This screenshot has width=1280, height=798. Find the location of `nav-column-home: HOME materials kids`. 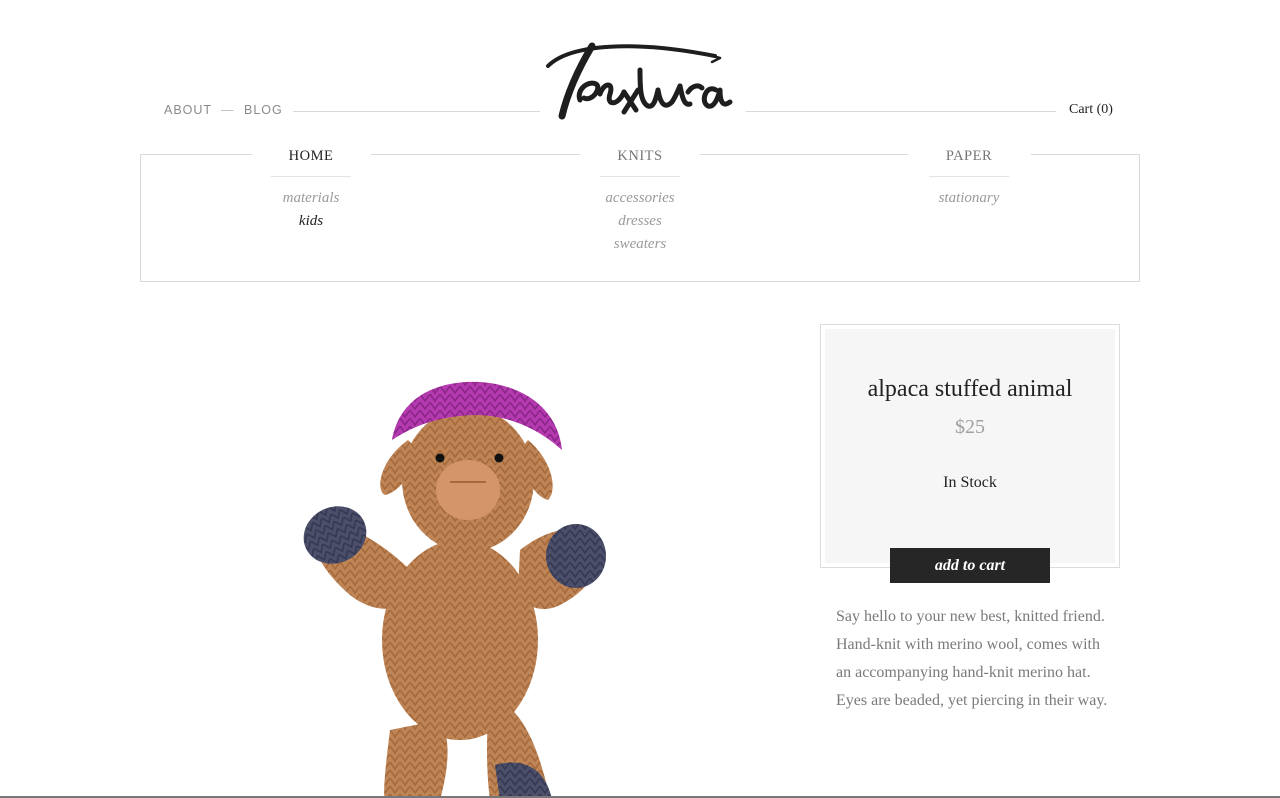

nav-column-home: HOME materials kids is located at coordinates (311, 189).